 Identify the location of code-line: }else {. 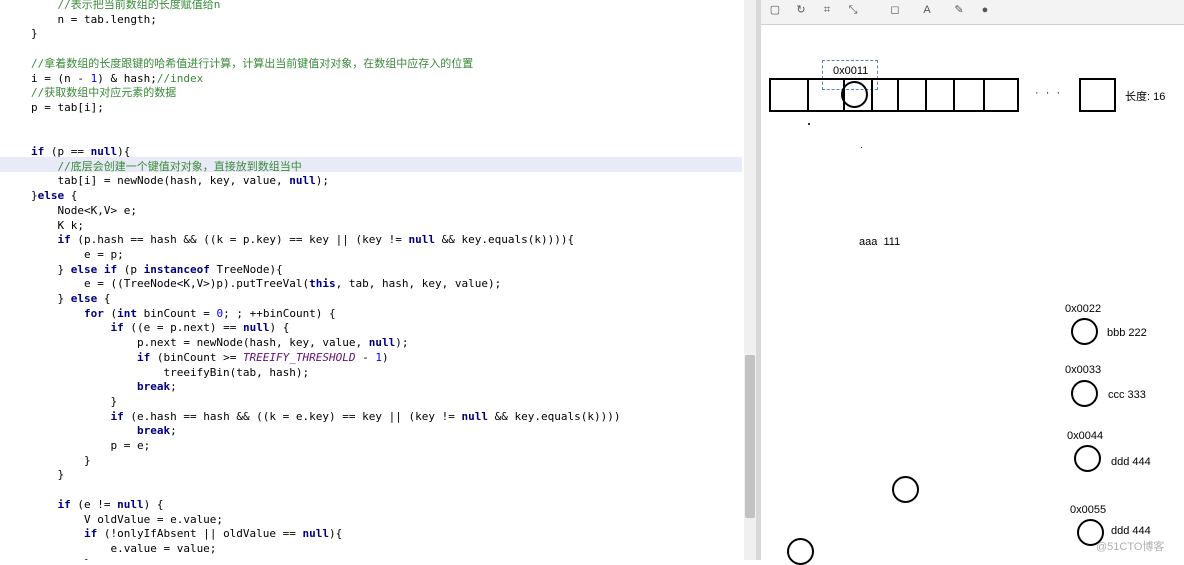
(54, 196).